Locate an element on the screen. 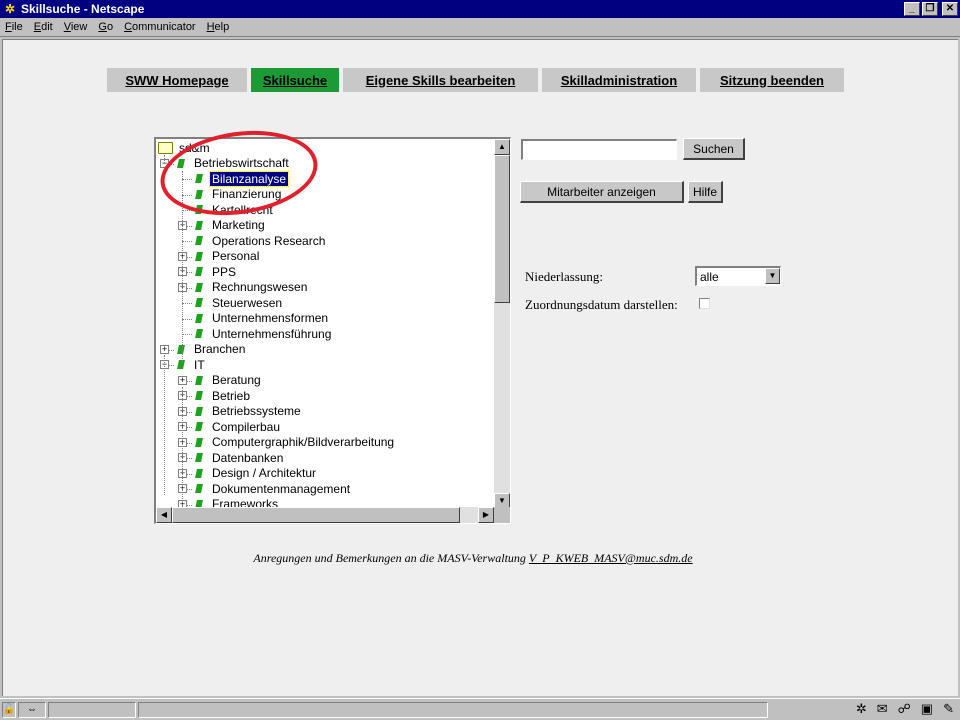 This screenshot has width=960, height=720. tree-node-label: IT is located at coordinates (199, 364).